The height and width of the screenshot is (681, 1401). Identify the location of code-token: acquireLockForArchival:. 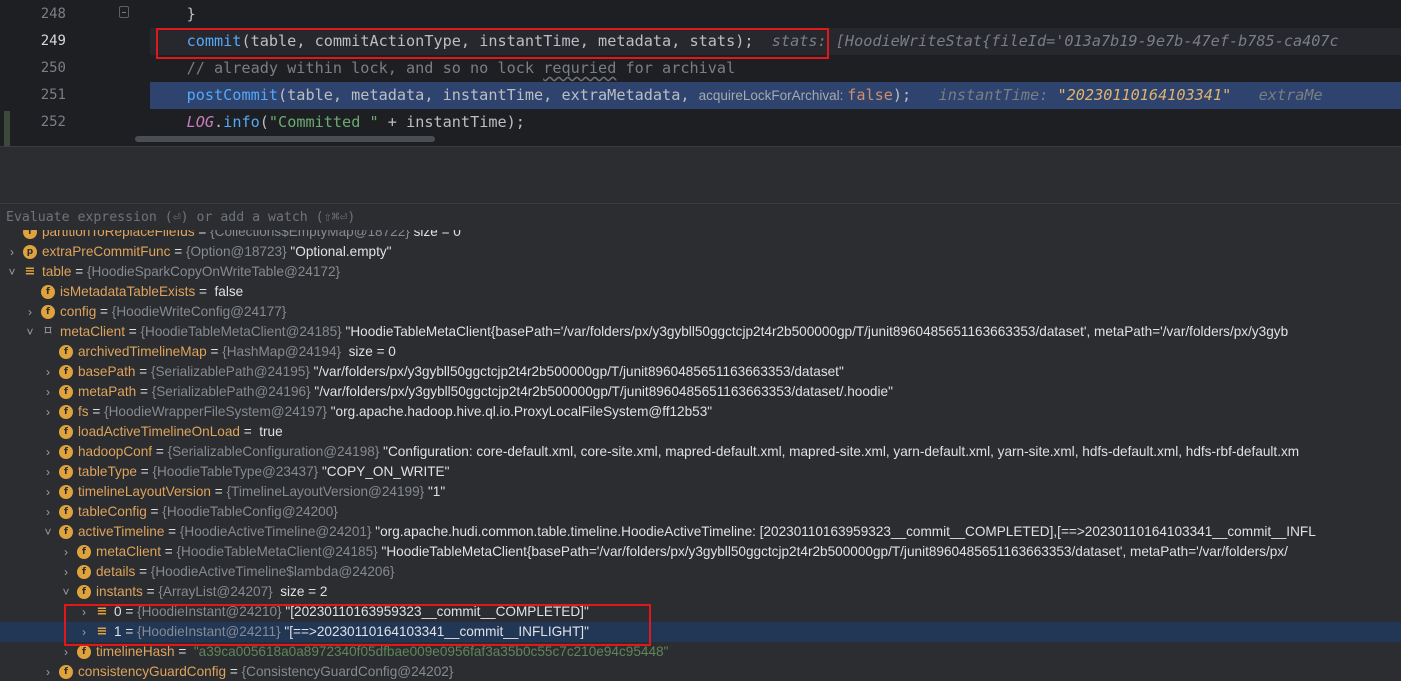
(773, 95).